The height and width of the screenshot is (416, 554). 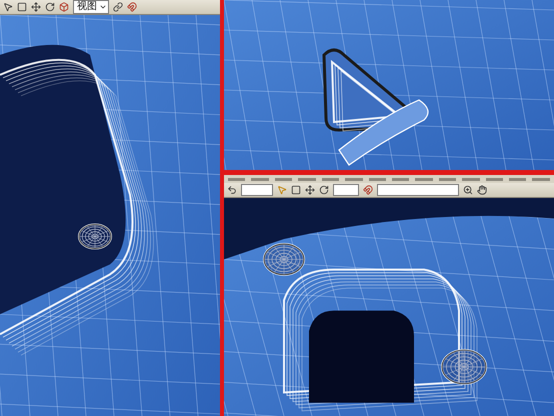 I want to click on zoom-icon, so click(x=468, y=190).